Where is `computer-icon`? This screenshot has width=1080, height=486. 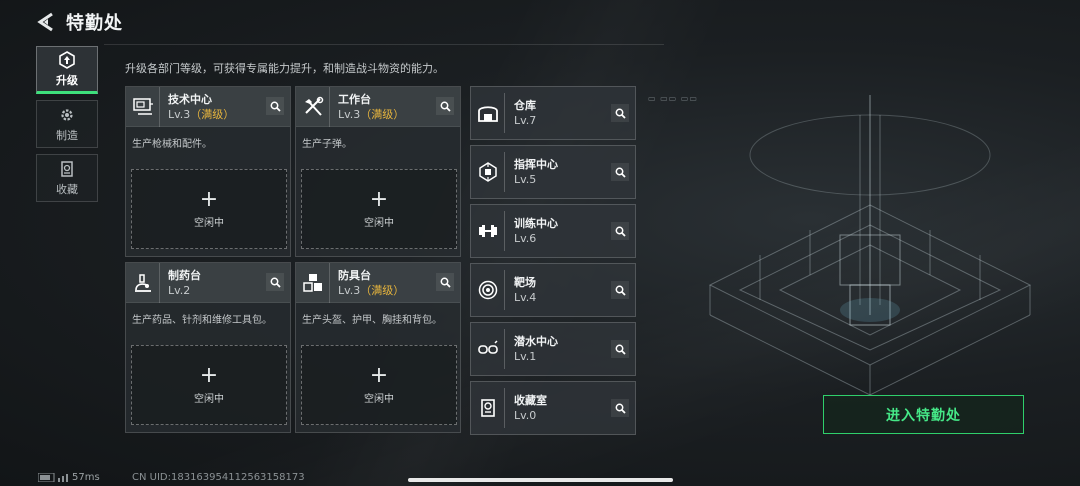
computer-icon is located at coordinates (143, 106).